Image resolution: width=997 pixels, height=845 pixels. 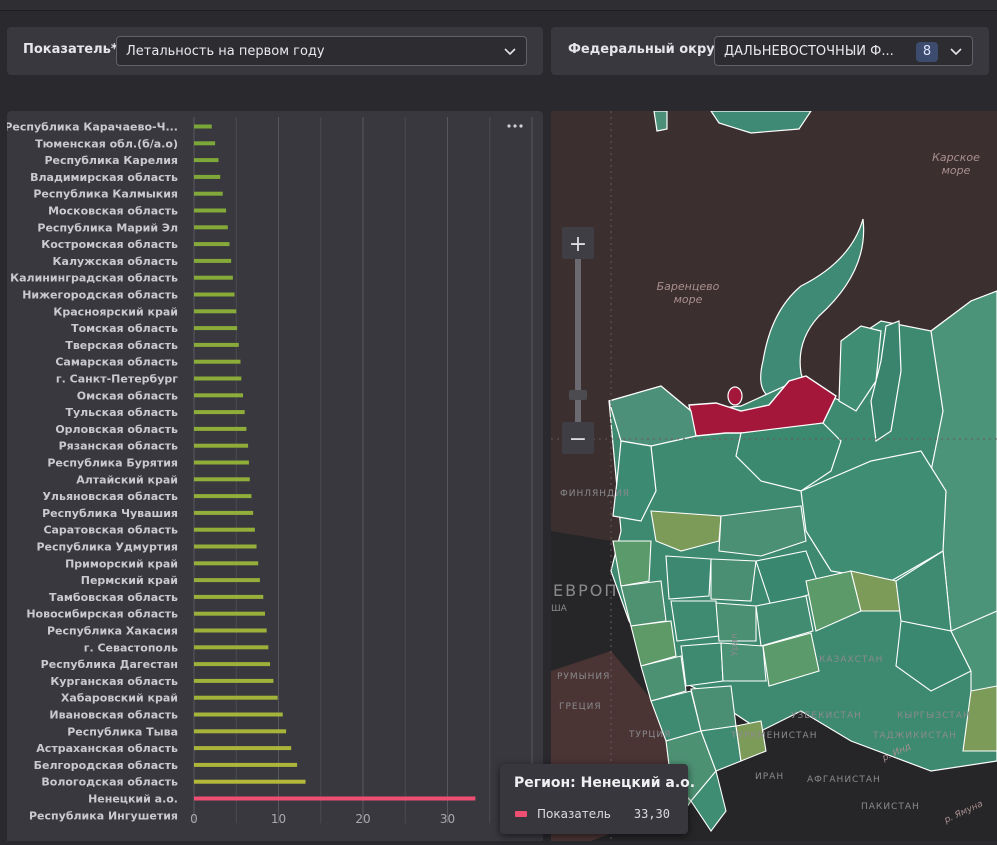 What do you see at coordinates (743, 662) in the screenshot?
I see `map-region-penza` at bounding box center [743, 662].